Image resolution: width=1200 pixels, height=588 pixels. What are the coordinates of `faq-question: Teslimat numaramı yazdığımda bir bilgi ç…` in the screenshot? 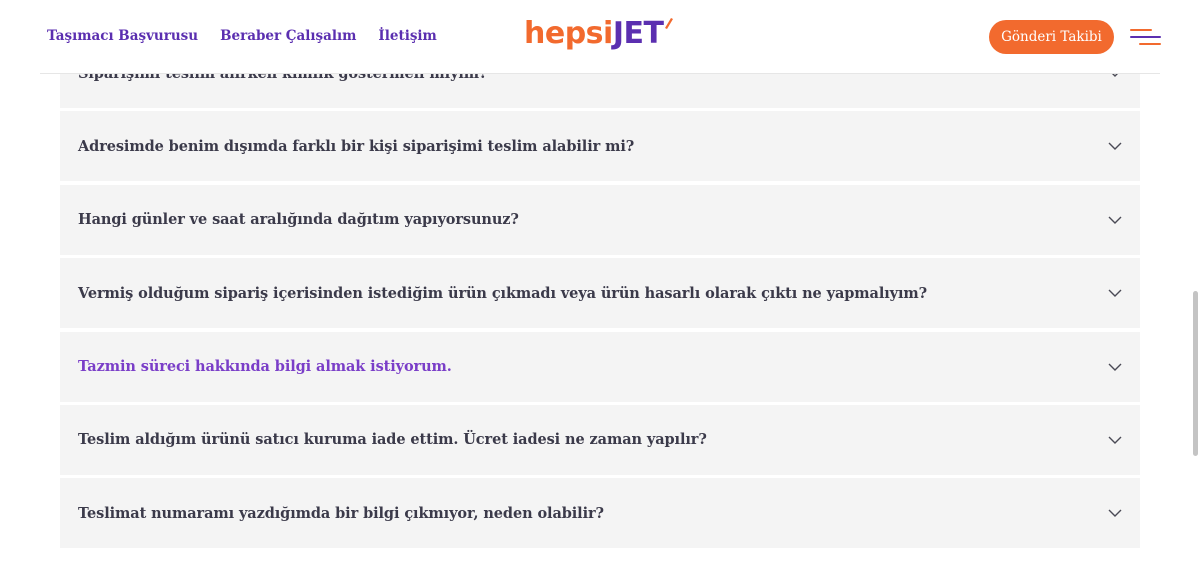 It's located at (341, 513).